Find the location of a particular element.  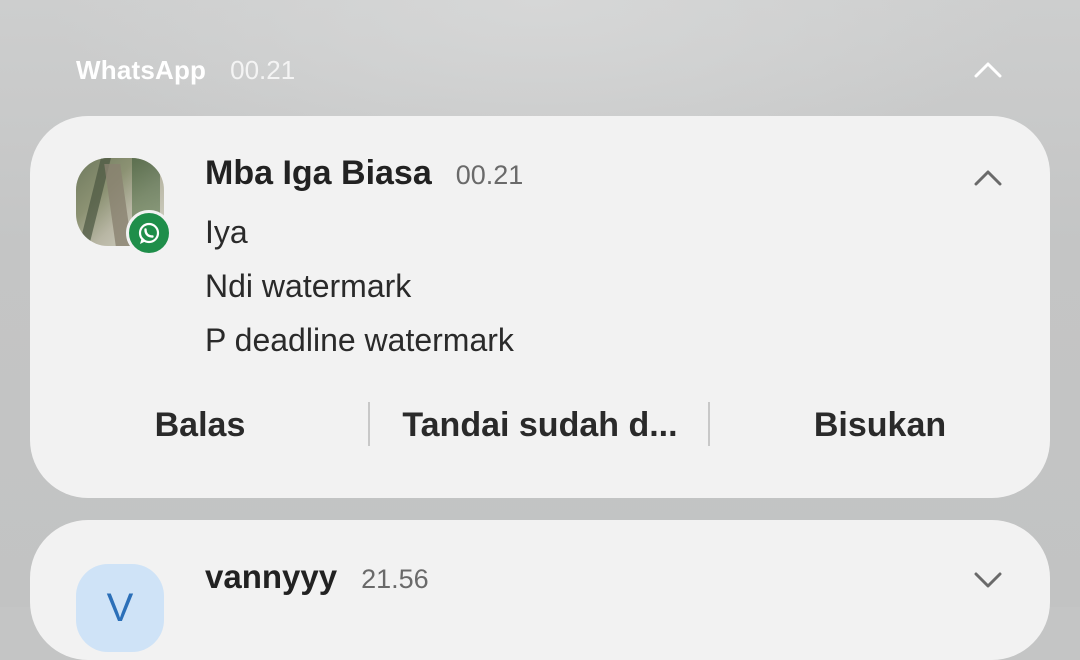

whatsapp-icon is located at coordinates (149, 233).